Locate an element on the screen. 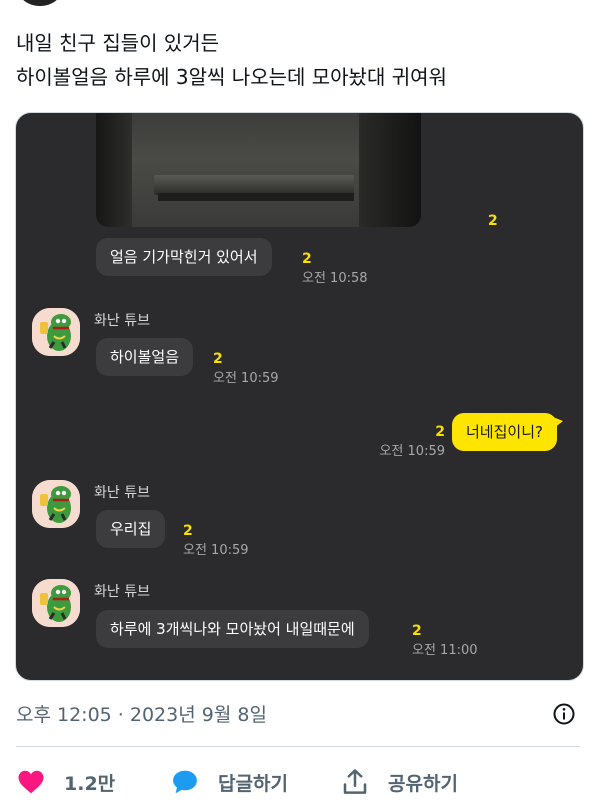  reply-button: 답글하기 is located at coordinates (229, 782).